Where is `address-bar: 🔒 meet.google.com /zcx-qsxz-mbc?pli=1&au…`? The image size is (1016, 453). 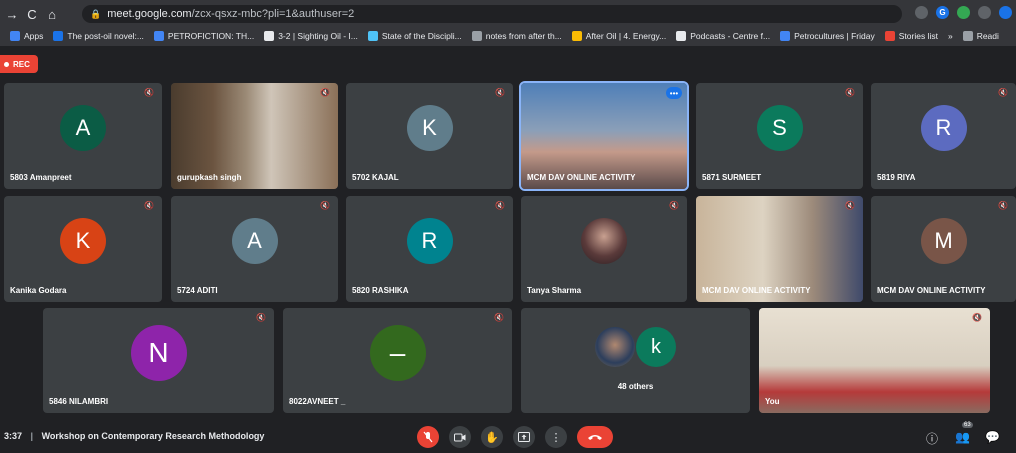
address-bar: 🔒 meet.google.com /zcx-qsxz-mbc?pli=1&au… is located at coordinates (492, 14).